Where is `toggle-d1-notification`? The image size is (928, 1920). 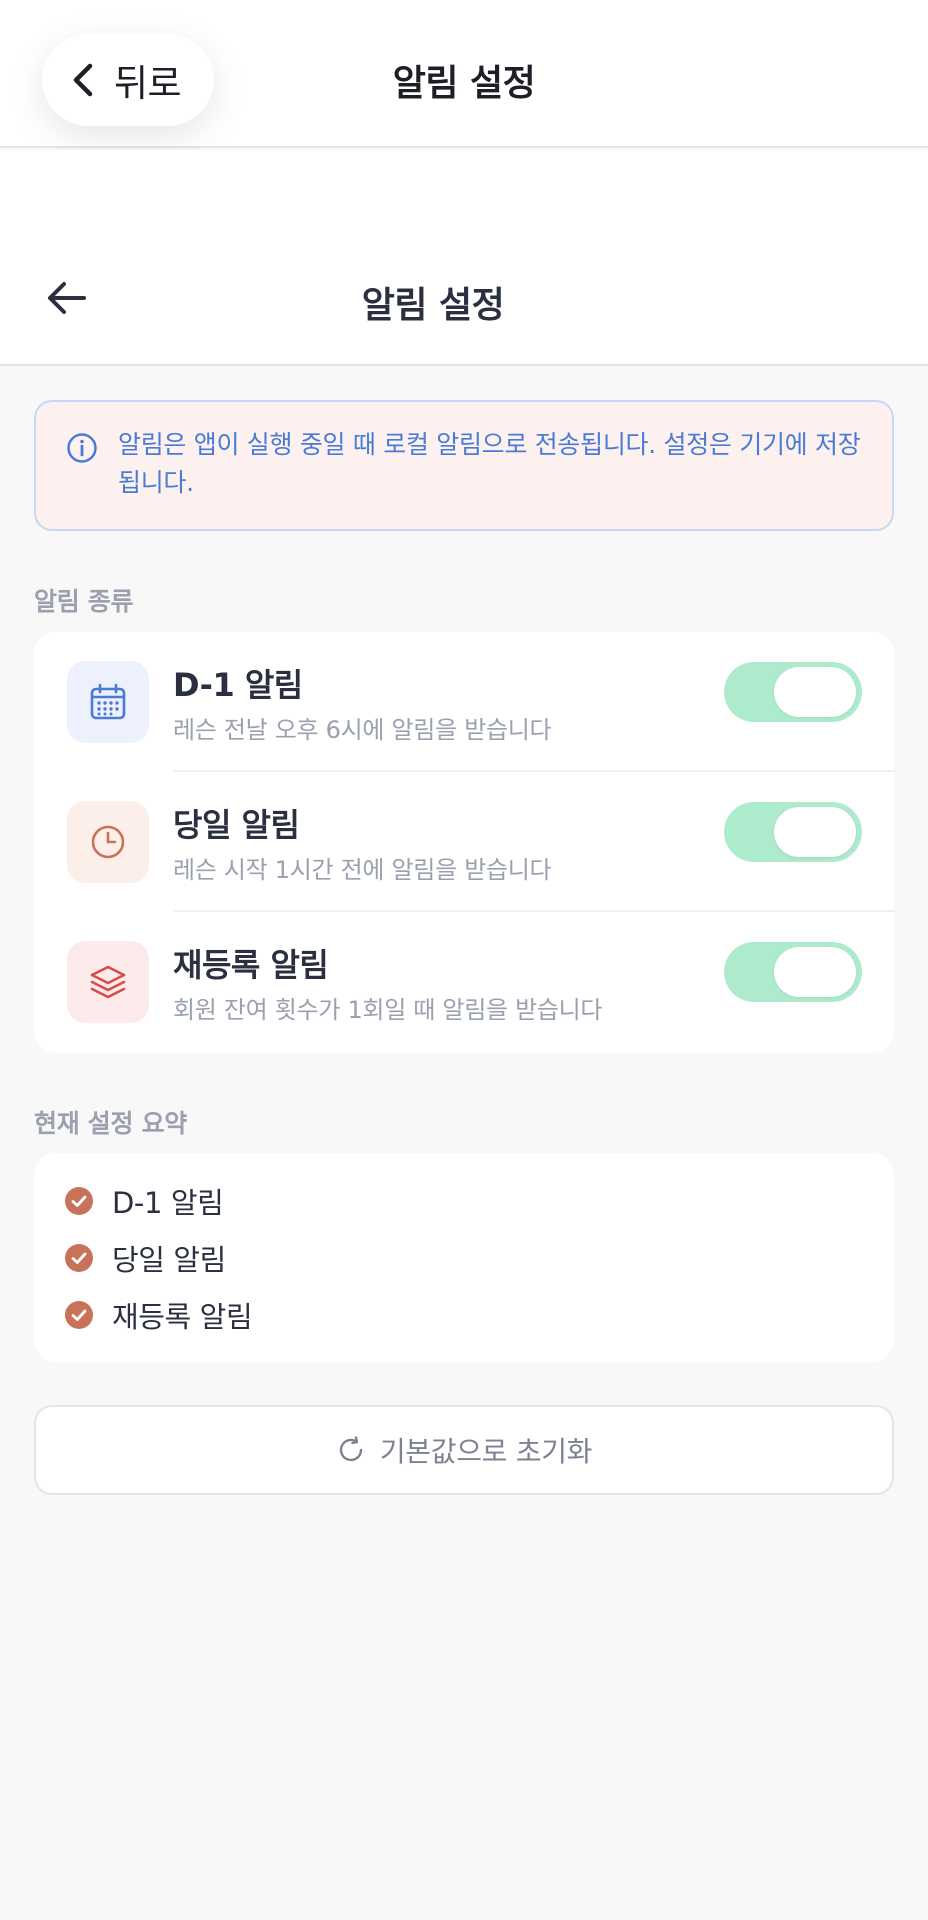
toggle-d1-notification is located at coordinates (793, 692).